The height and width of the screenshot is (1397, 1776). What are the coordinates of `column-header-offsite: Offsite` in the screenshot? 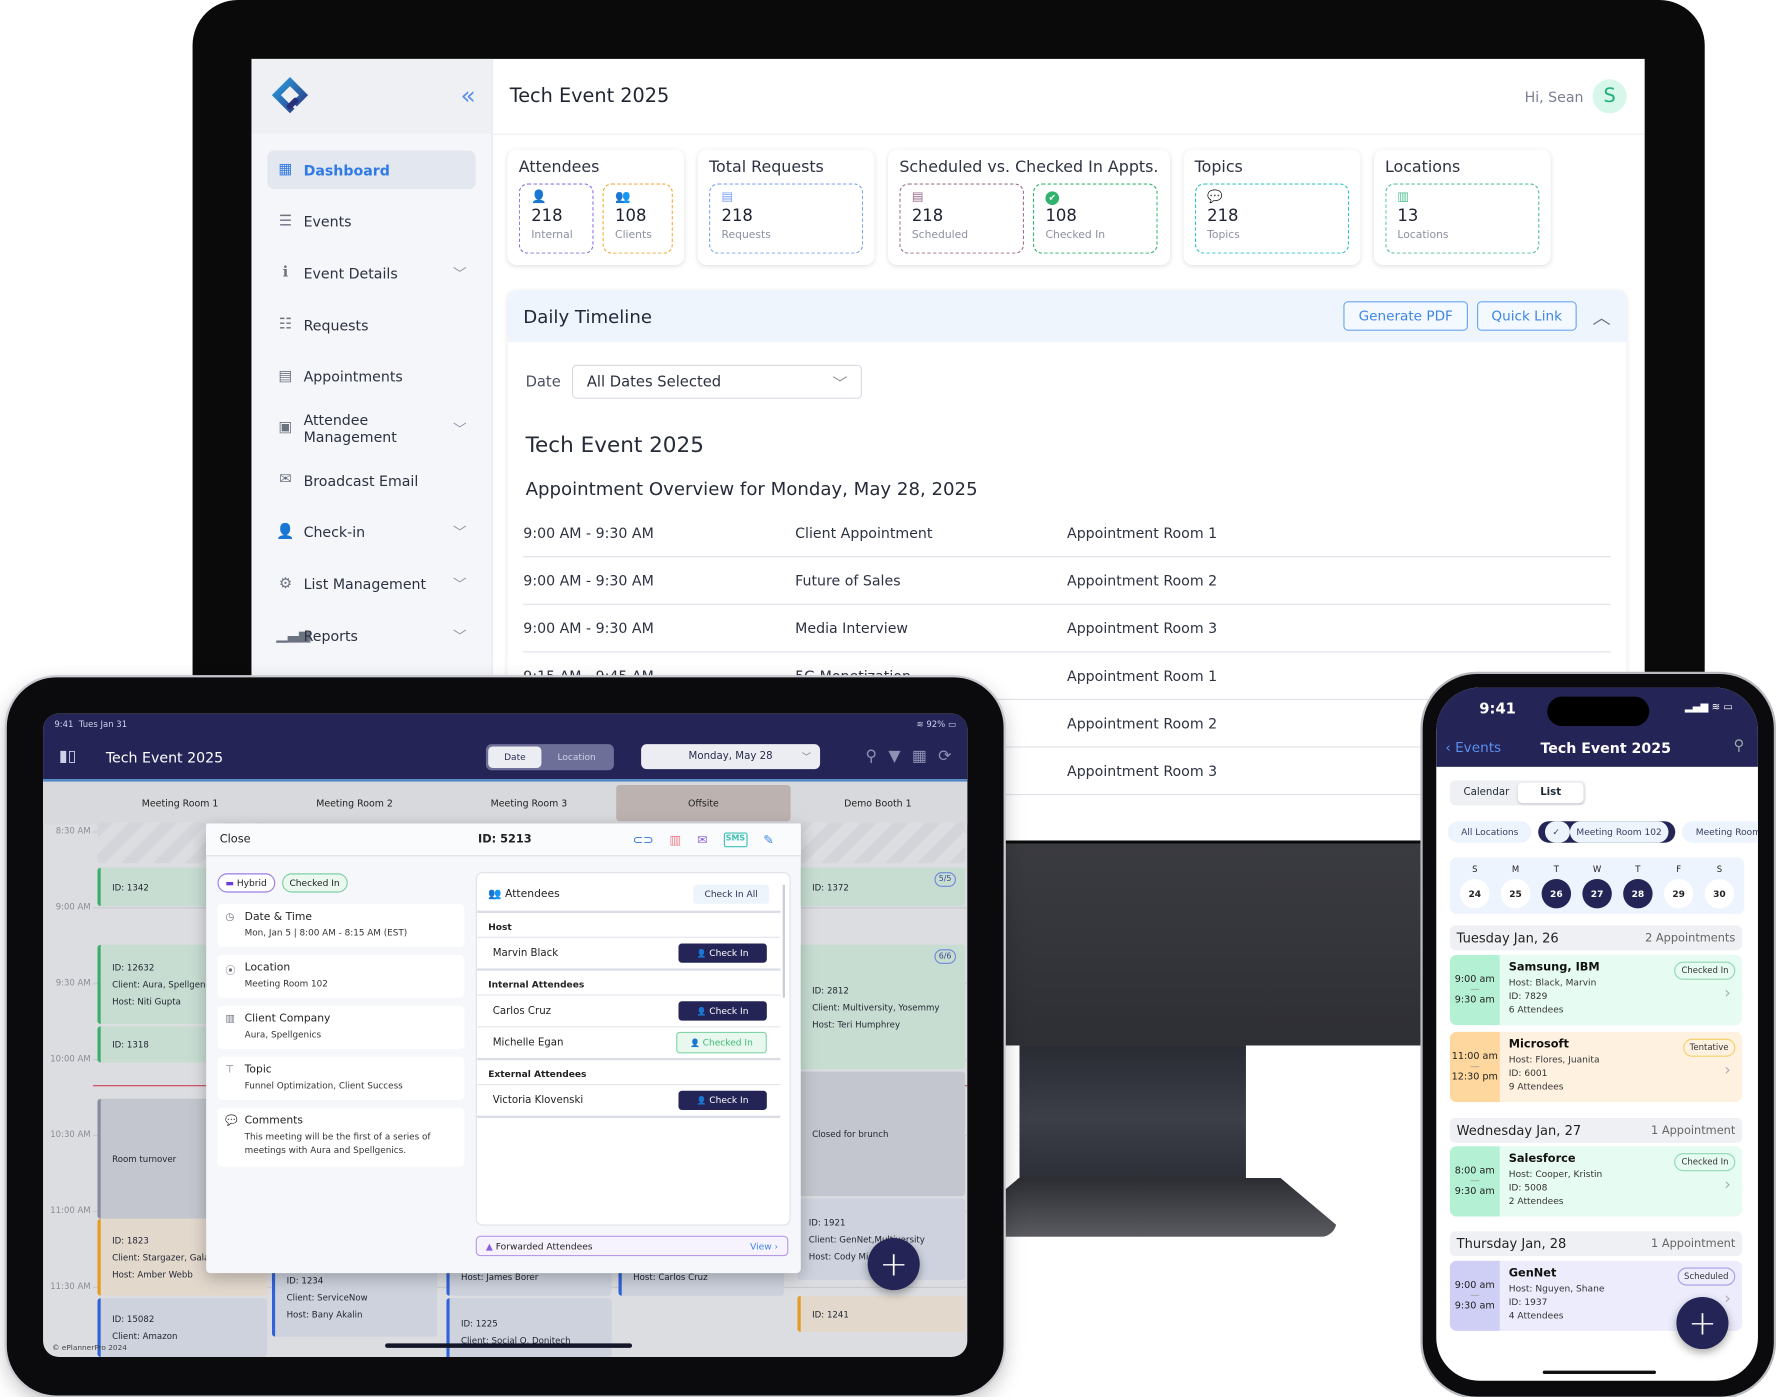 It's located at (703, 803).